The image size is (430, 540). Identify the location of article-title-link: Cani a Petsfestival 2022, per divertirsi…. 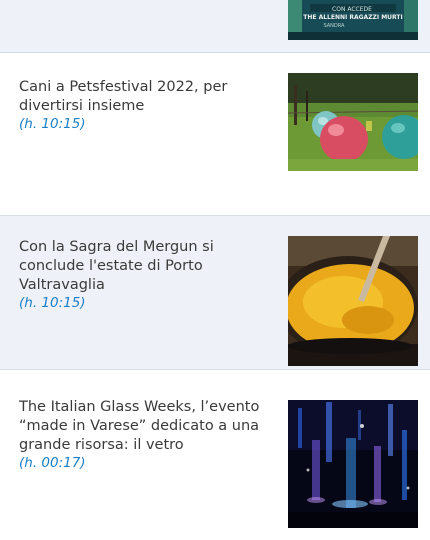
(144, 105).